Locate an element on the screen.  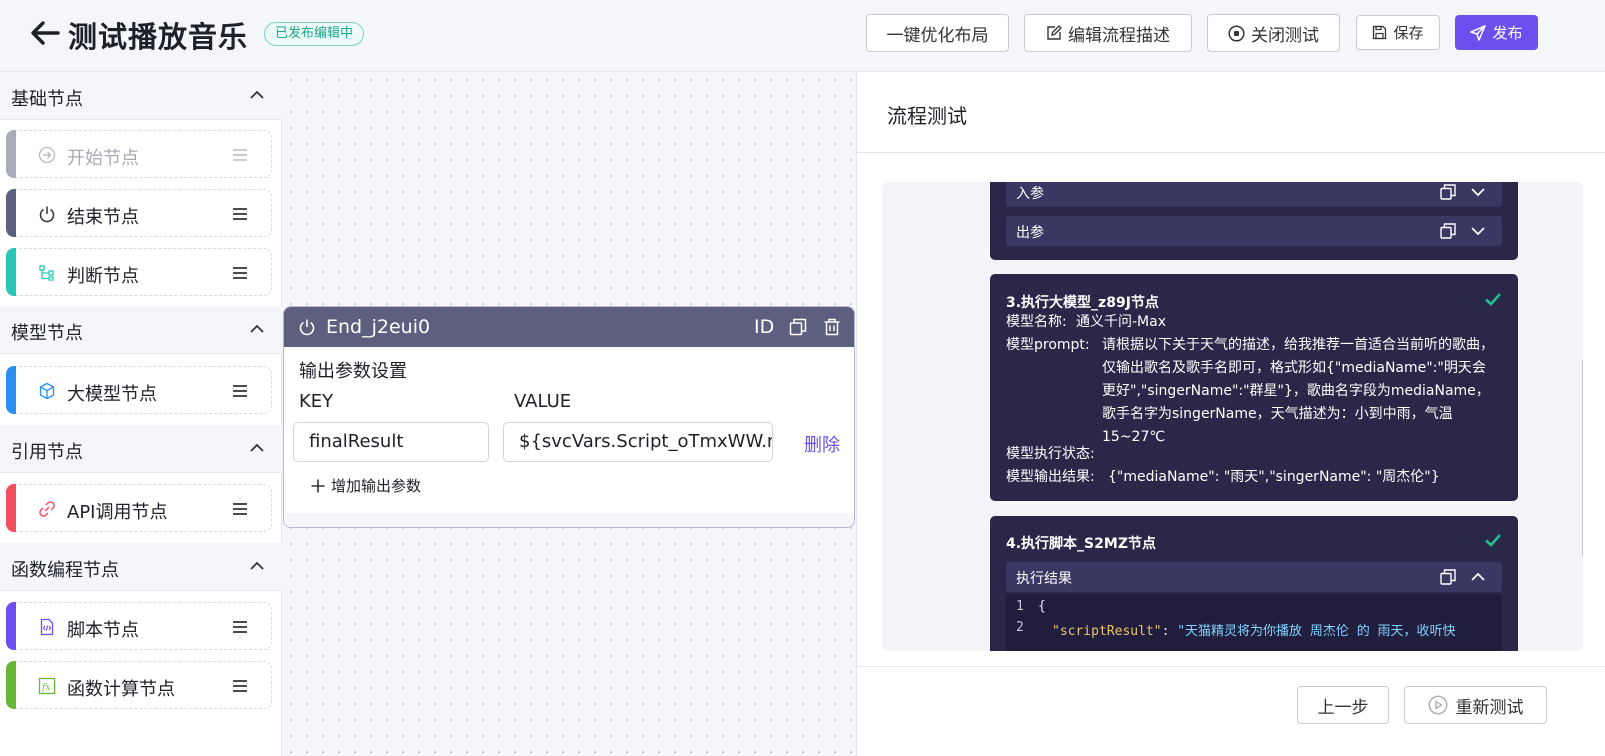
node-function: fx 函数计算节点 is located at coordinates (139, 685).